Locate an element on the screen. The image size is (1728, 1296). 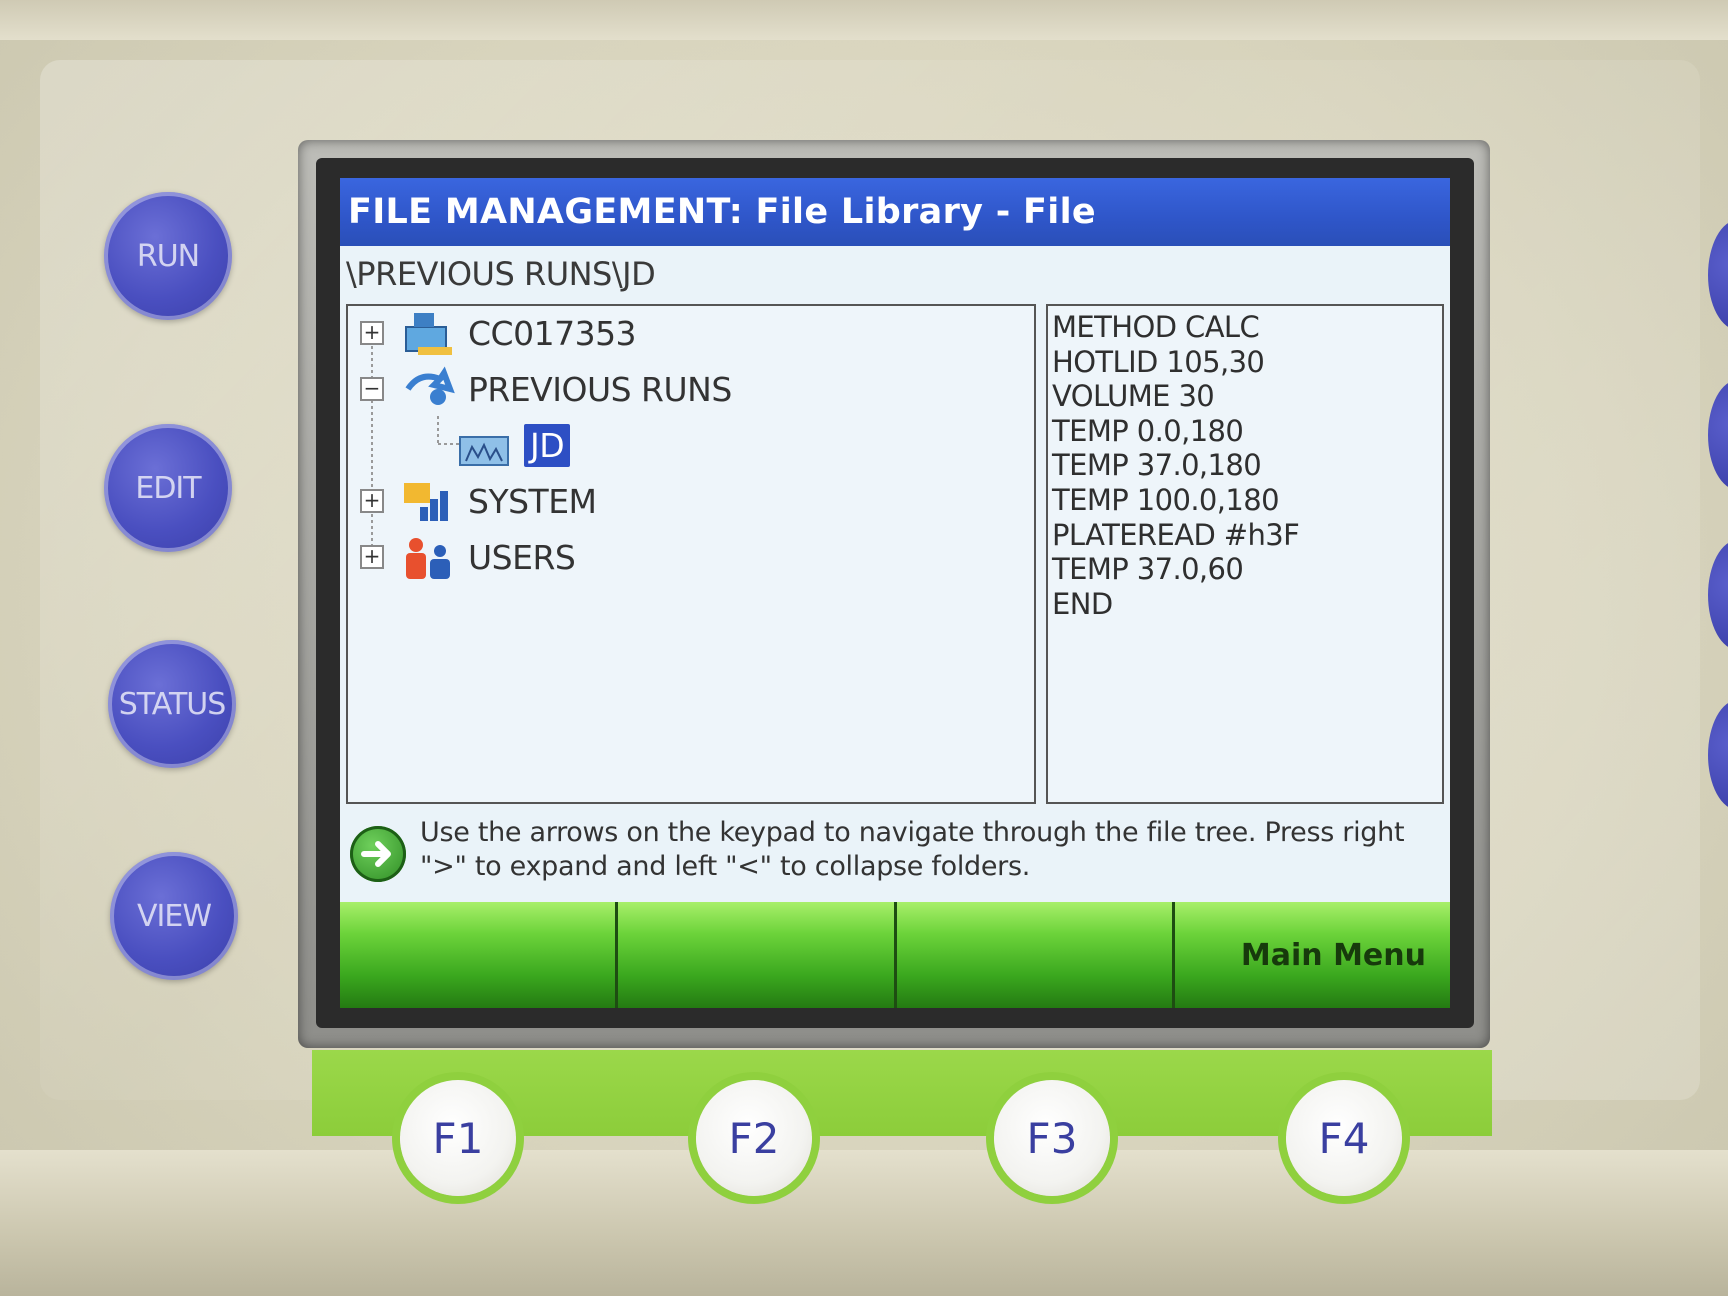
view-key: VIEW is located at coordinates (174, 916).